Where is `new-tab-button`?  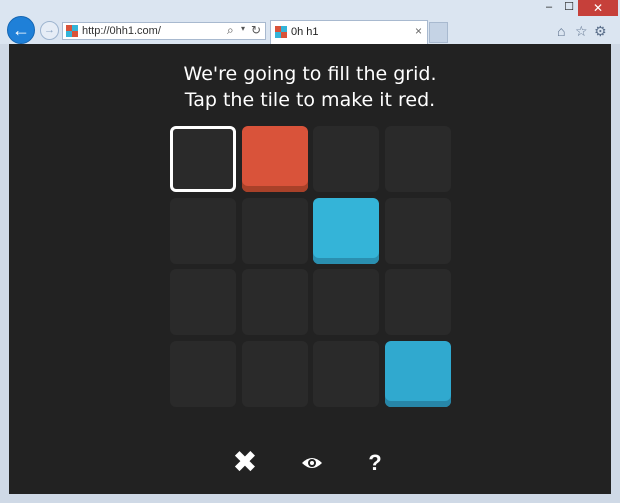 new-tab-button is located at coordinates (438, 32).